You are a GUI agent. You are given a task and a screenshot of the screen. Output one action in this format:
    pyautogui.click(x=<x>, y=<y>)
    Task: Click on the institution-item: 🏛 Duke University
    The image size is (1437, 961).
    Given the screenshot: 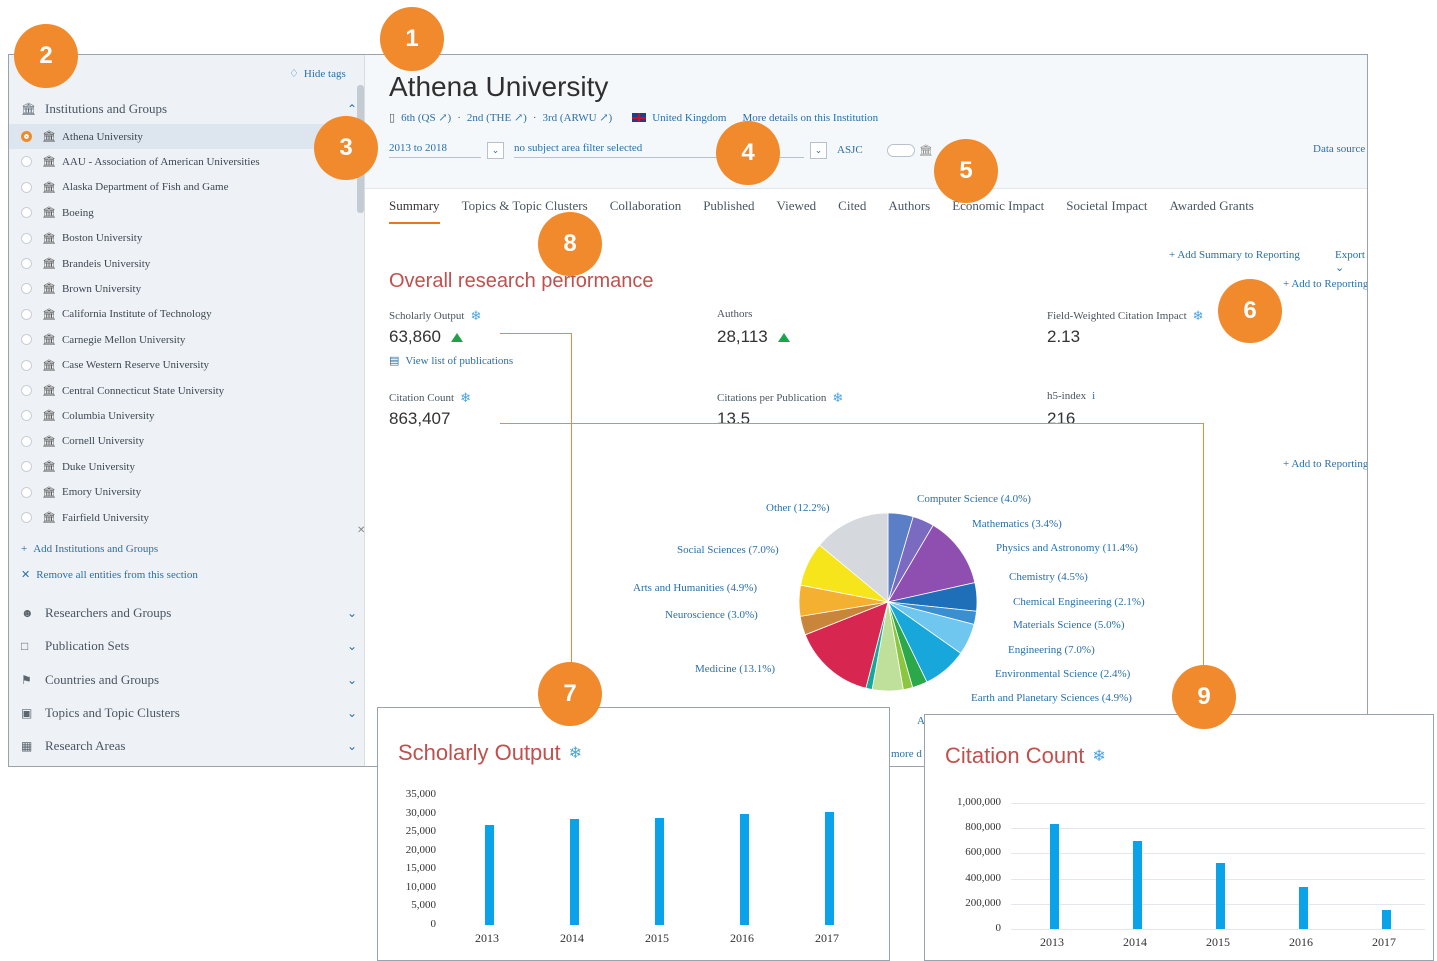 What is the action you would take?
    pyautogui.click(x=182, y=466)
    